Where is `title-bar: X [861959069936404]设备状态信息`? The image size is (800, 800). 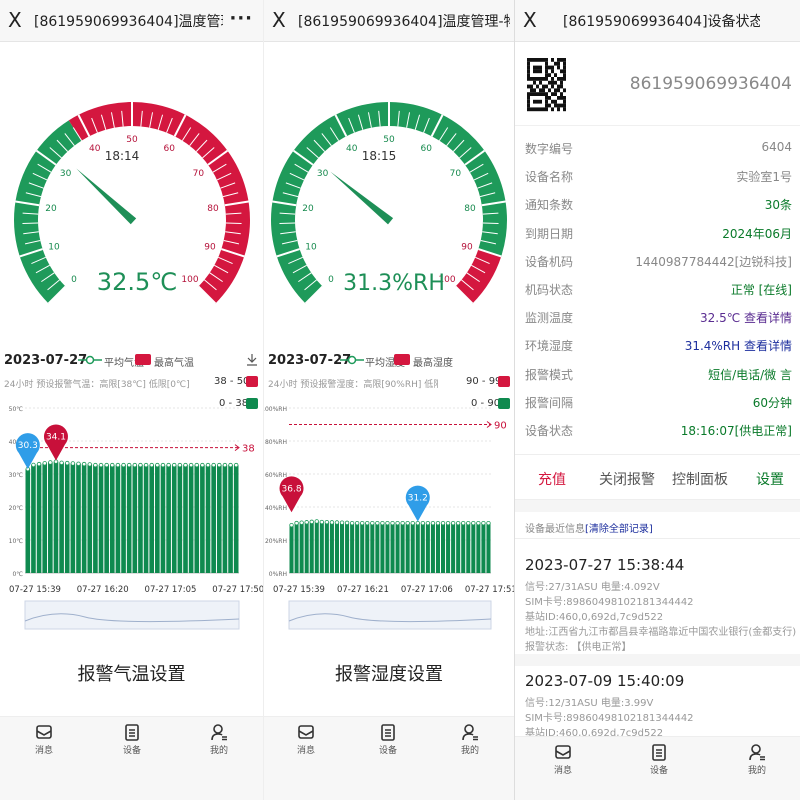 title-bar: X [861959069936404]设备状态信息 is located at coordinates (657, 21).